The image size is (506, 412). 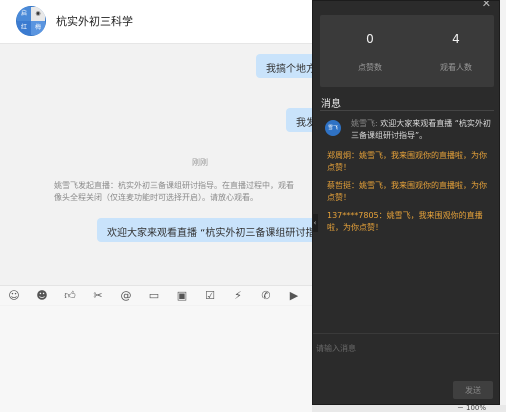 I want to click on host-message: 姚雪飞: 欢迎大家来观看直播 “杭实外初三备课组研讨指导”。, so click(x=422, y=130).